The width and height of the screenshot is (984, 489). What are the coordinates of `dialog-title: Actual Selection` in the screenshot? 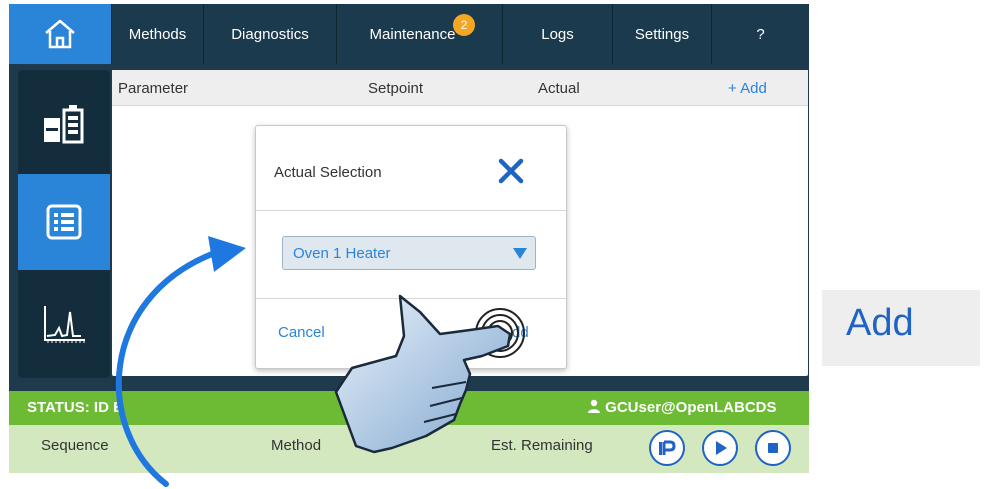 It's located at (328, 172).